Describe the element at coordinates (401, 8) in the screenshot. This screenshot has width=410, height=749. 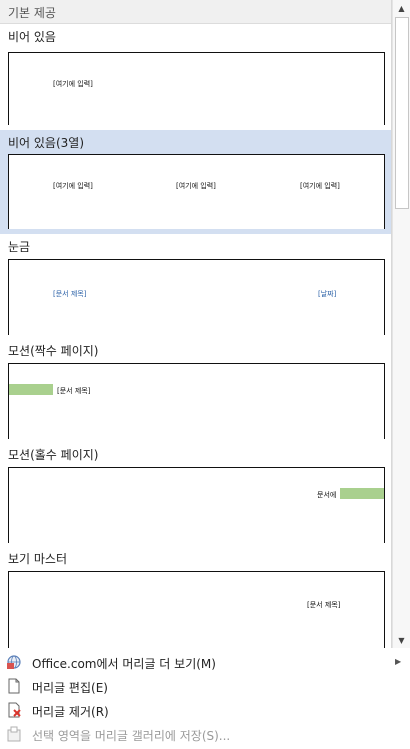
I see `scroll-up-button: ▲` at that location.